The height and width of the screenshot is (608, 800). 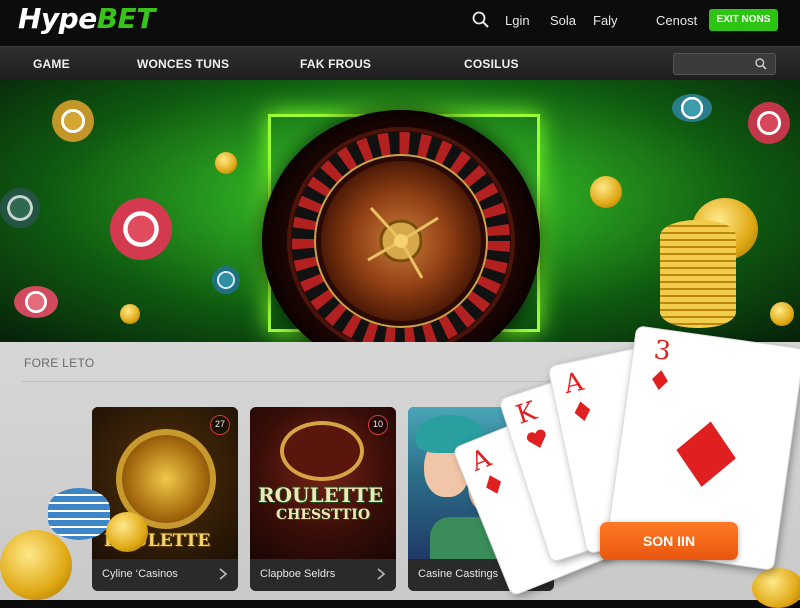 What do you see at coordinates (491, 64) in the screenshot?
I see `tab-cosilus: COSILUS` at bounding box center [491, 64].